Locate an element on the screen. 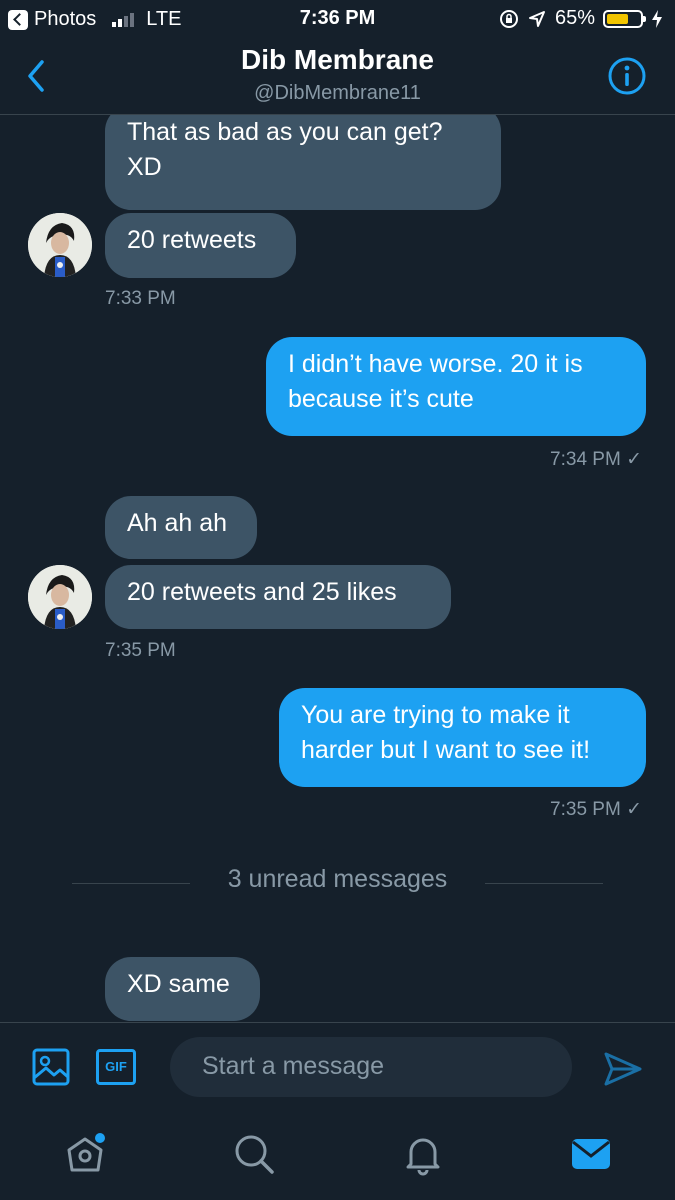  message-incoming: That as bad as you can get? XD is located at coordinates (303, 162).